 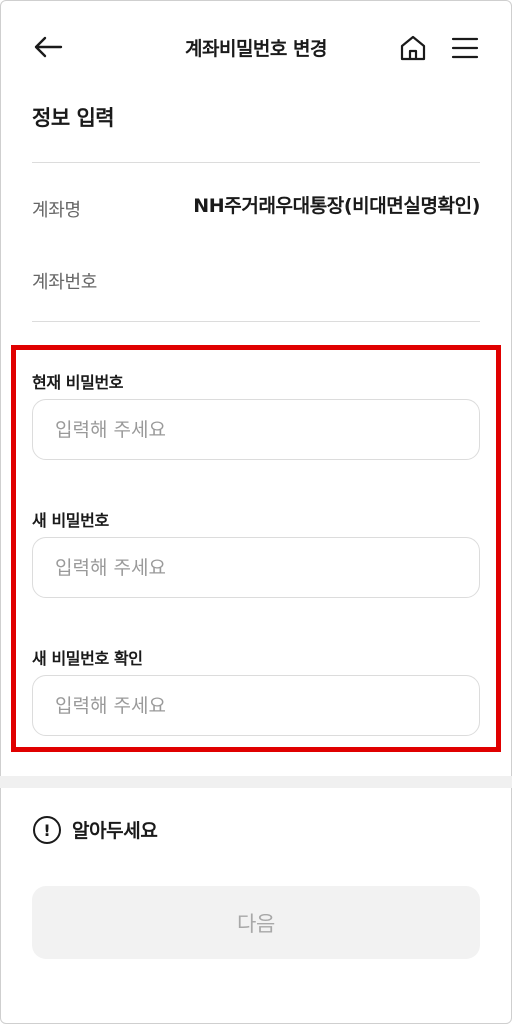 I want to click on notice-title: 알아두세요, so click(x=115, y=831).